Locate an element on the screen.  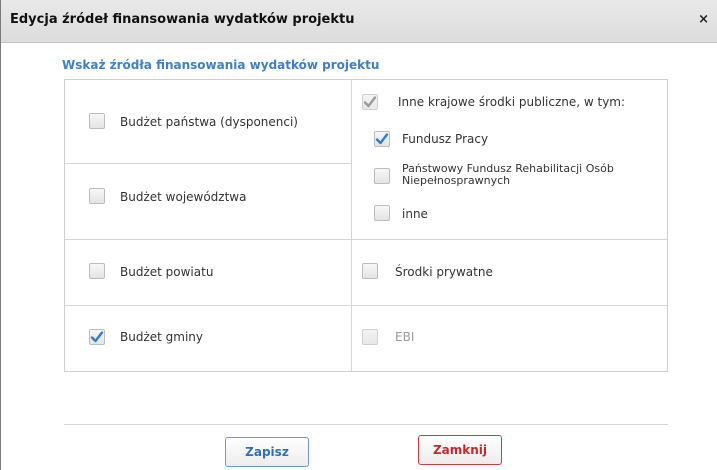
column-divider is located at coordinates (351, 225).